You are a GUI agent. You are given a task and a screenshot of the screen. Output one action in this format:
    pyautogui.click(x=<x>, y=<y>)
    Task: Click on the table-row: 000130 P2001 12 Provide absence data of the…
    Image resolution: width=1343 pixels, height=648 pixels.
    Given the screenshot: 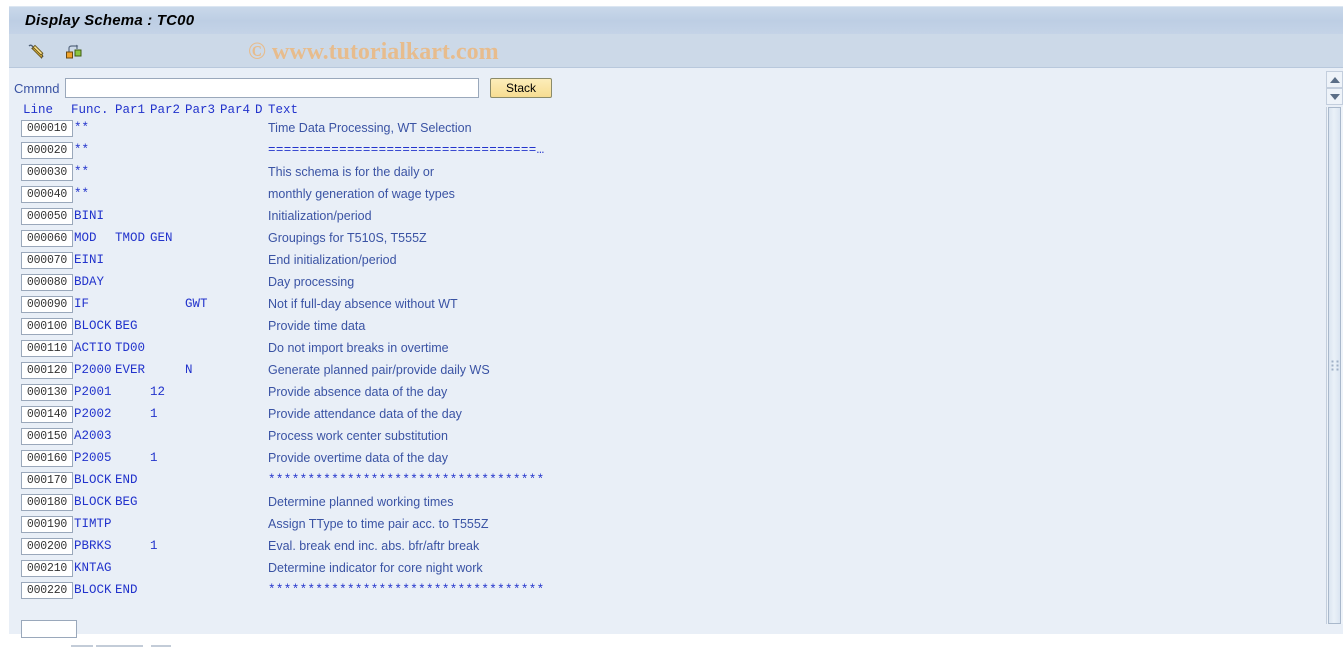 What is the action you would take?
    pyautogui.click(x=659, y=394)
    